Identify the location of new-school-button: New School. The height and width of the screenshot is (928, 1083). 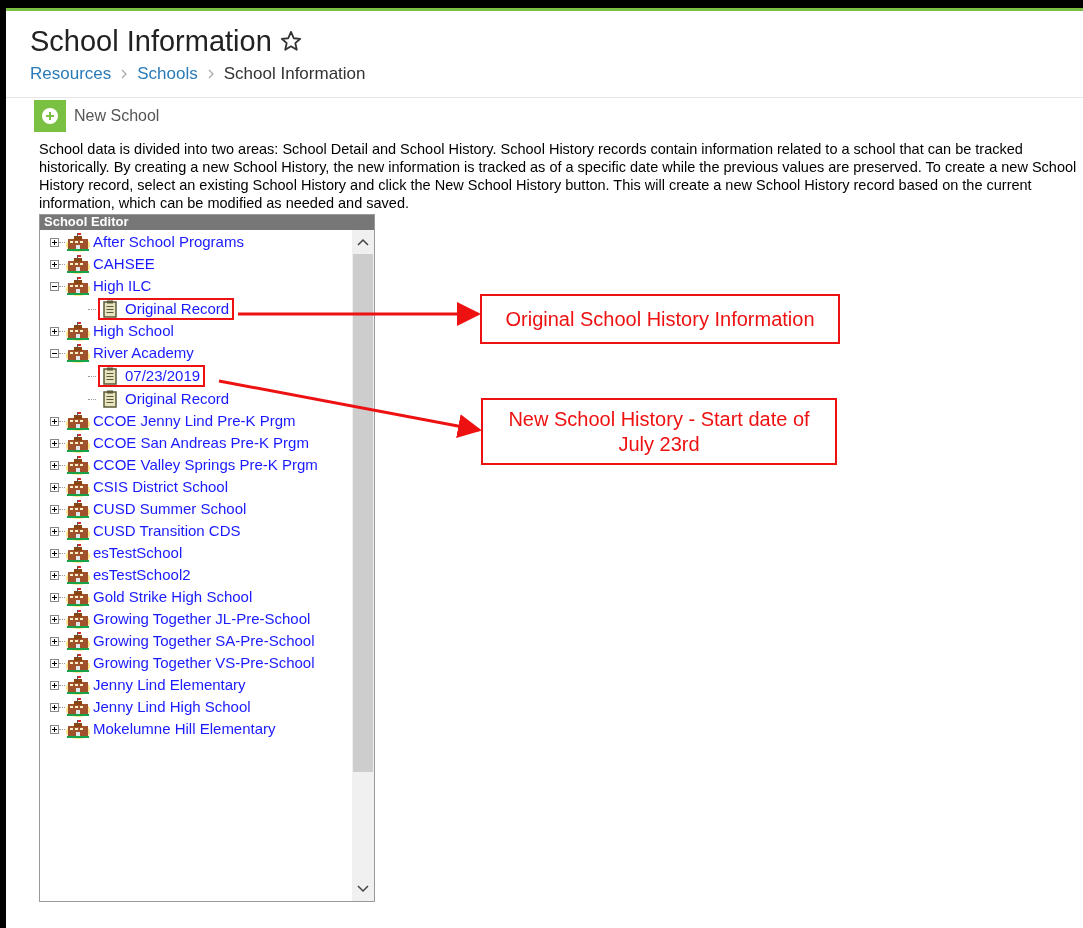
(97, 115).